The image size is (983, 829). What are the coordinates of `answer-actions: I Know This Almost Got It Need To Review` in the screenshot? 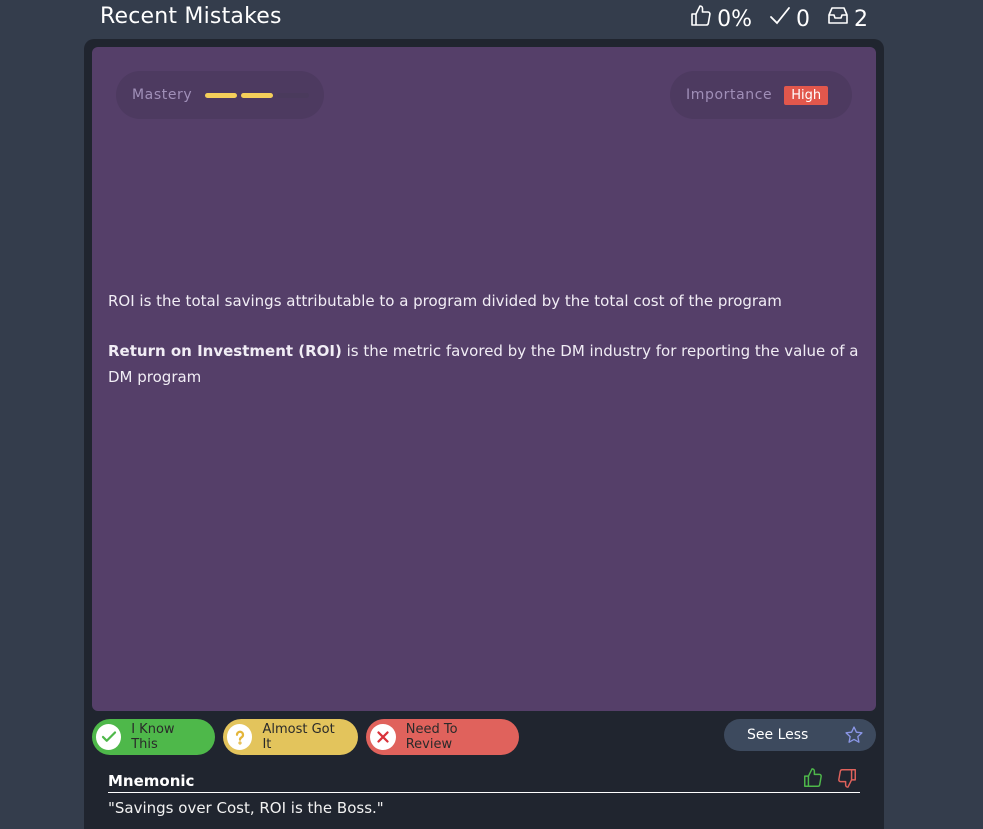 It's located at (305, 737).